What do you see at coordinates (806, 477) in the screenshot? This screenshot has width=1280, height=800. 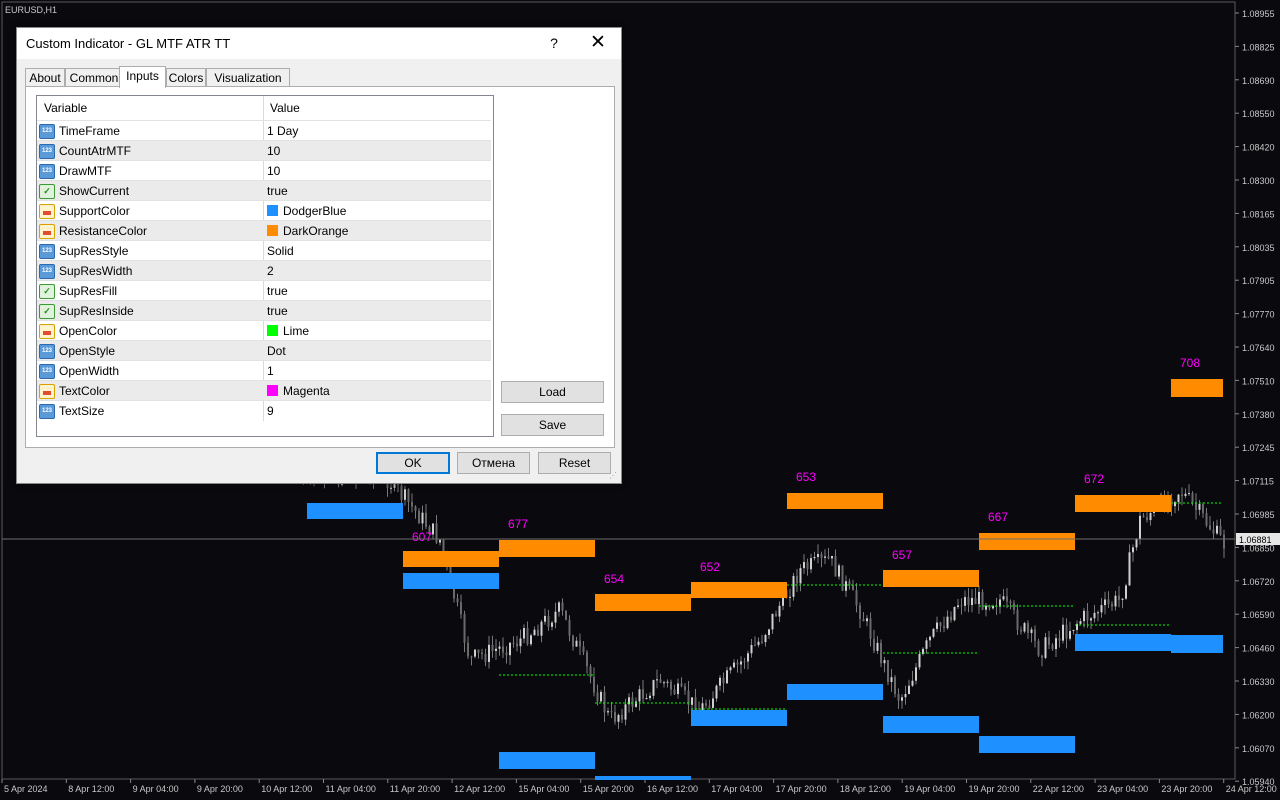 I see `atr-value-label: 653` at bounding box center [806, 477].